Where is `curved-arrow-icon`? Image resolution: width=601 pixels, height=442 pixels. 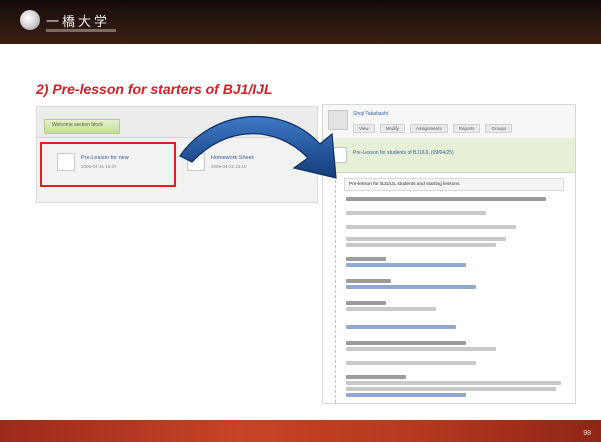 curved-arrow-icon is located at coordinates (258, 147).